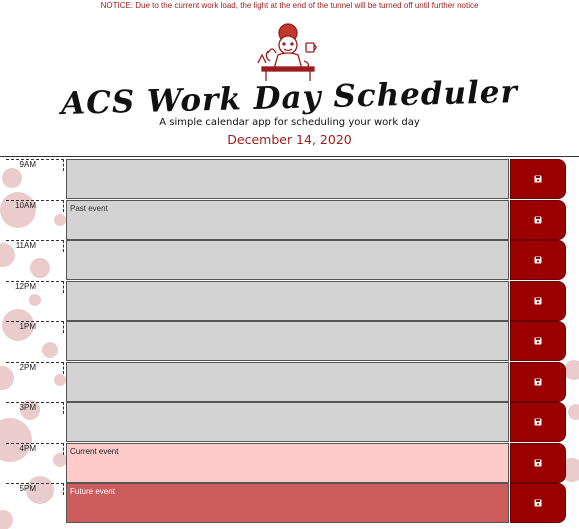 The width and height of the screenshot is (579, 529). I want to click on event-textarea: Past event, so click(287, 220).